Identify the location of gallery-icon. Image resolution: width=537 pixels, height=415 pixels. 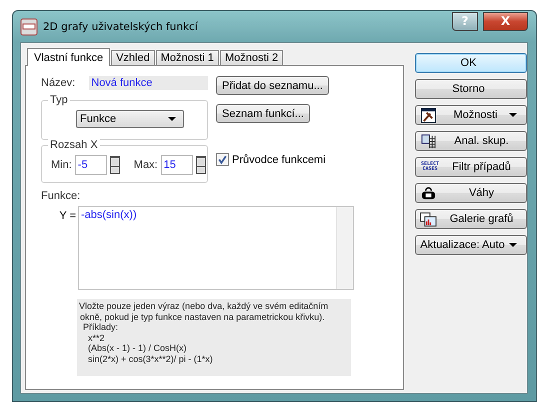
(428, 219).